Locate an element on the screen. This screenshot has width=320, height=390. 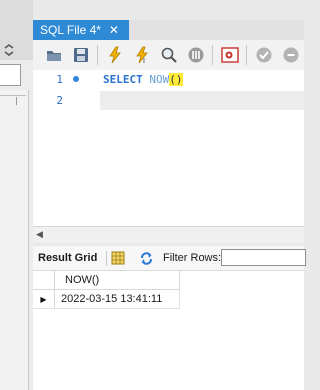
save-icon is located at coordinates (80, 55).